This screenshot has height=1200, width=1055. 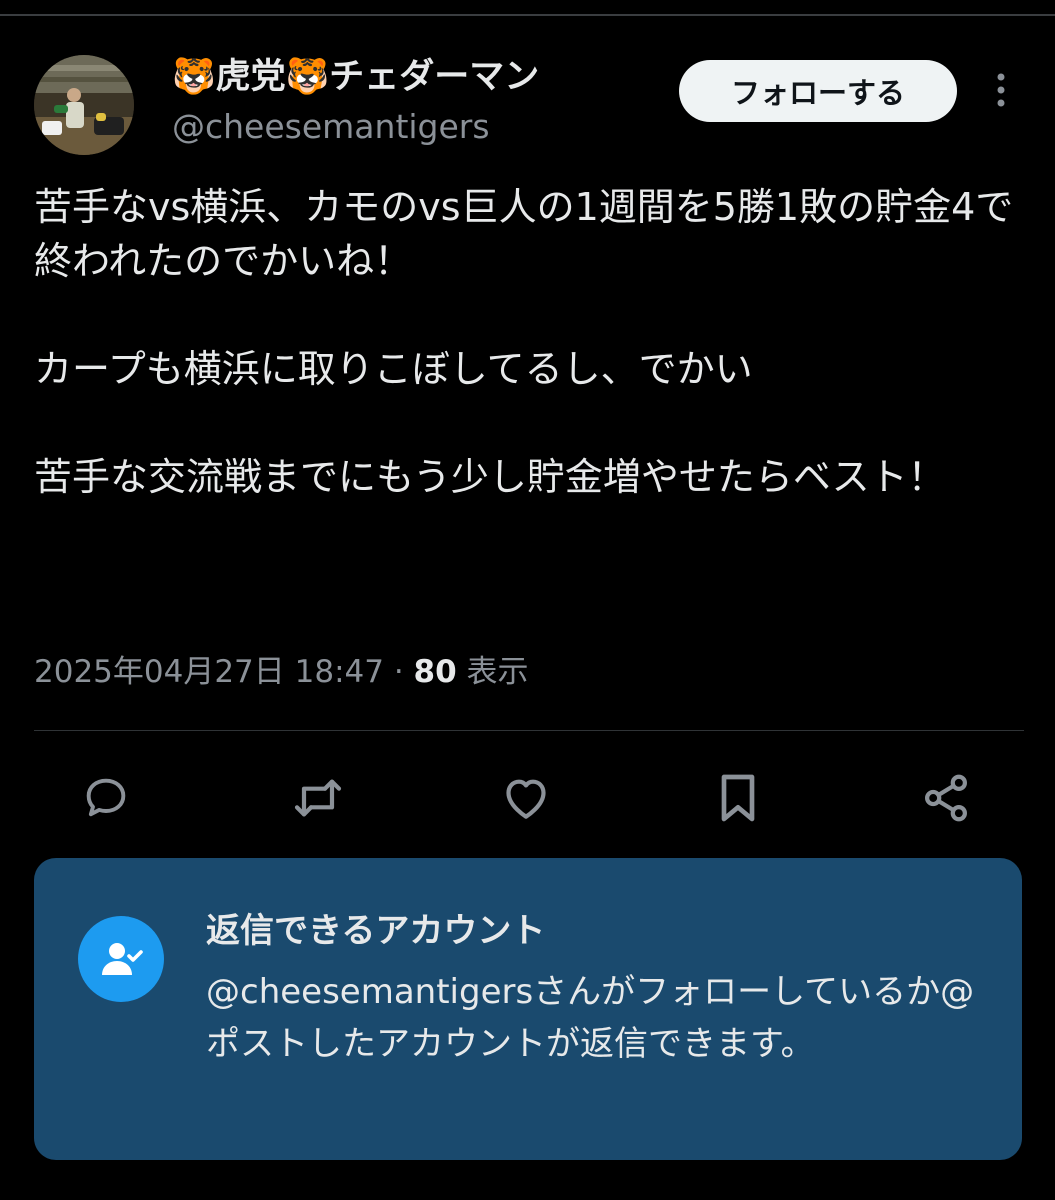 What do you see at coordinates (376, 931) in the screenshot?
I see `notice-title: 返信できるアカウント` at bounding box center [376, 931].